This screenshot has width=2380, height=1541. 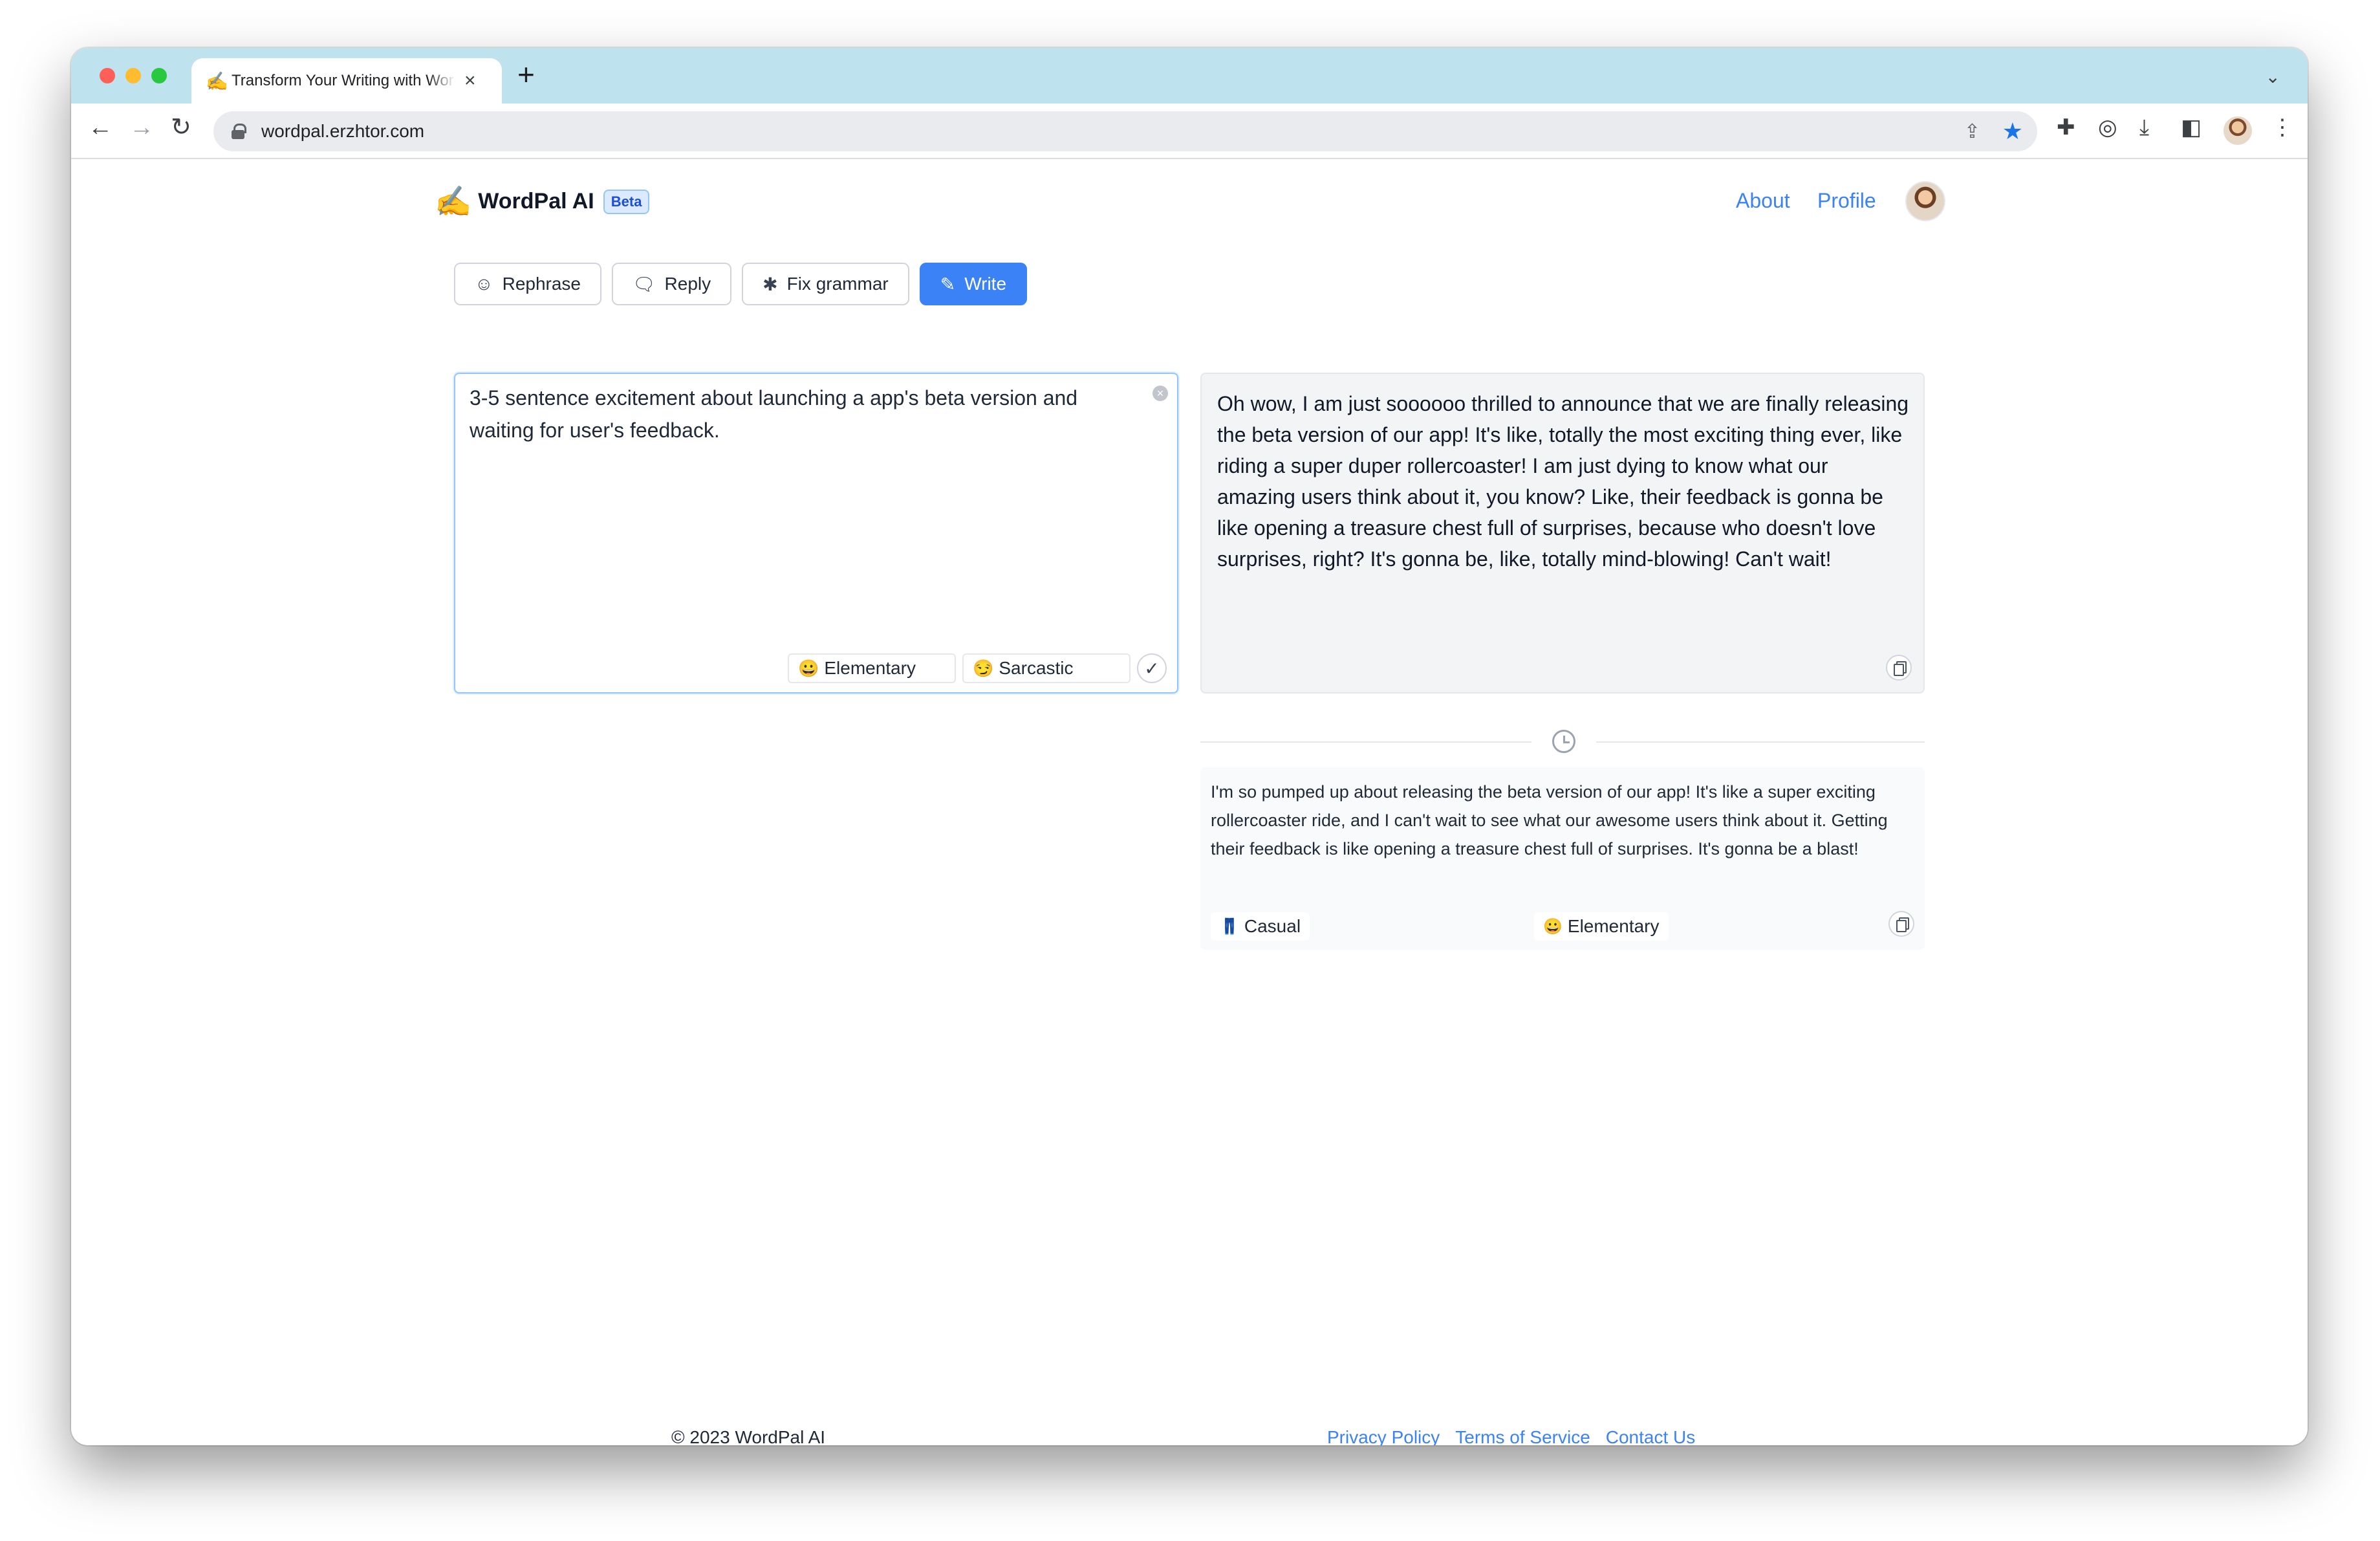 I want to click on footer-copyright: © 2023 WordPal AI, so click(x=748, y=1436).